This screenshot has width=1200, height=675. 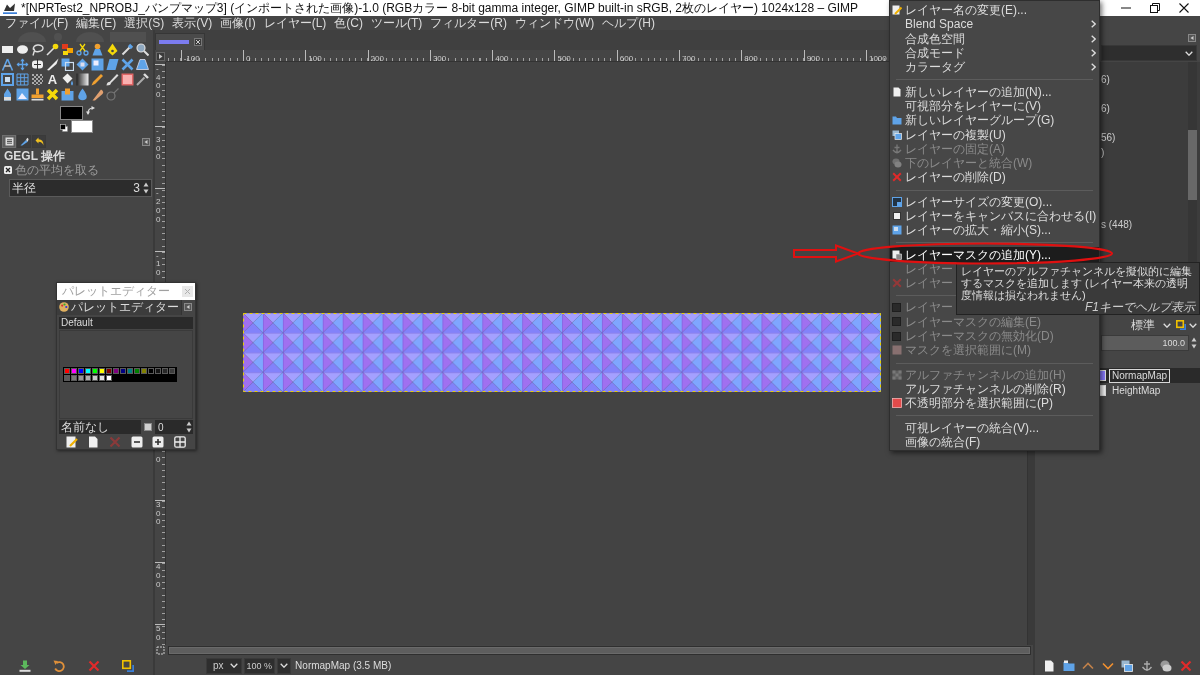 I want to click on pencil-icon, so click(x=97, y=79).